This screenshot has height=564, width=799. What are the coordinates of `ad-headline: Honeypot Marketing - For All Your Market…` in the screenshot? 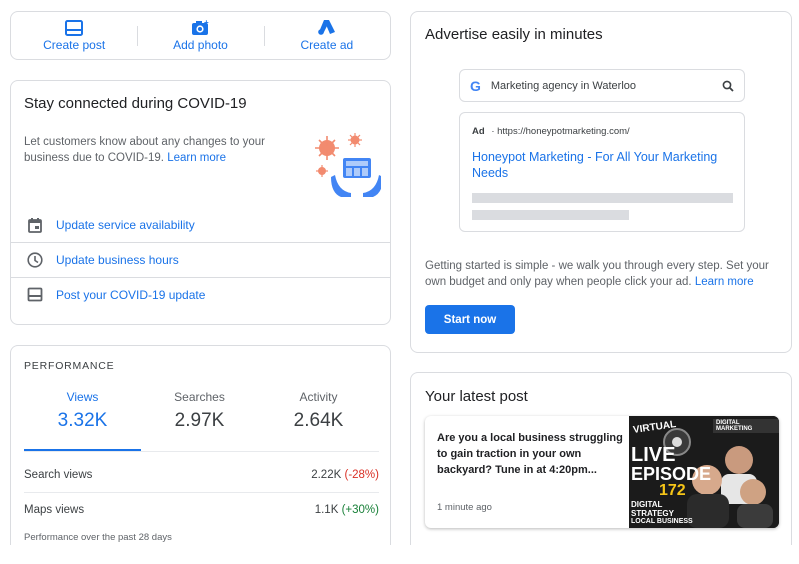 It's located at (595, 165).